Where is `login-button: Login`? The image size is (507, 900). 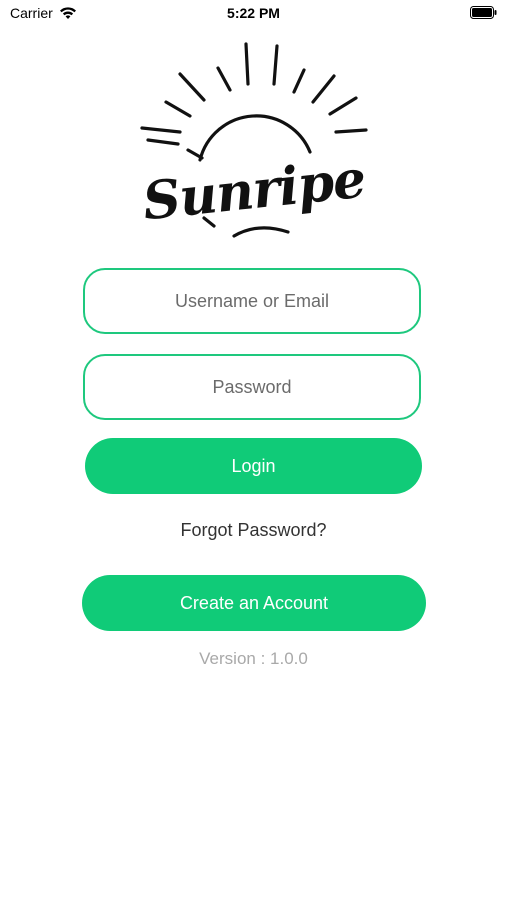 login-button: Login is located at coordinates (253, 466).